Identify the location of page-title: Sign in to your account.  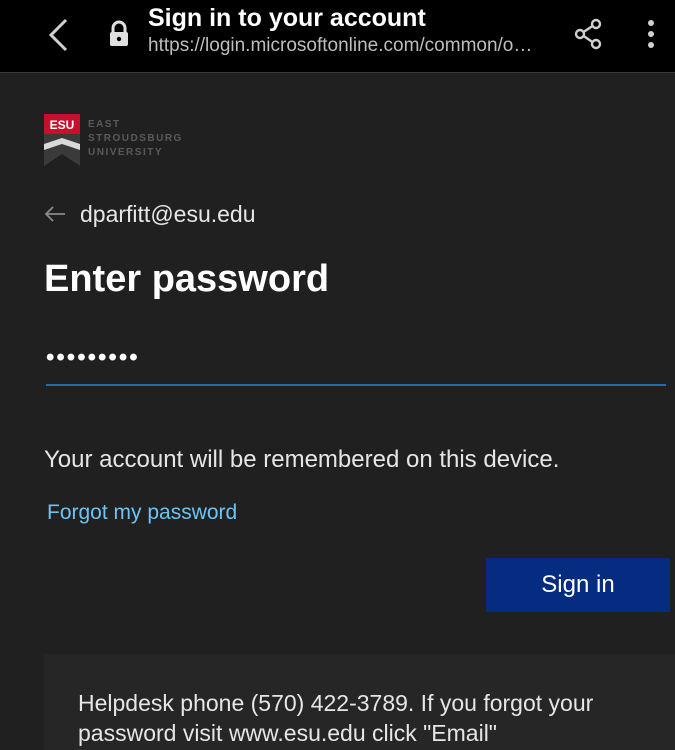
(287, 18).